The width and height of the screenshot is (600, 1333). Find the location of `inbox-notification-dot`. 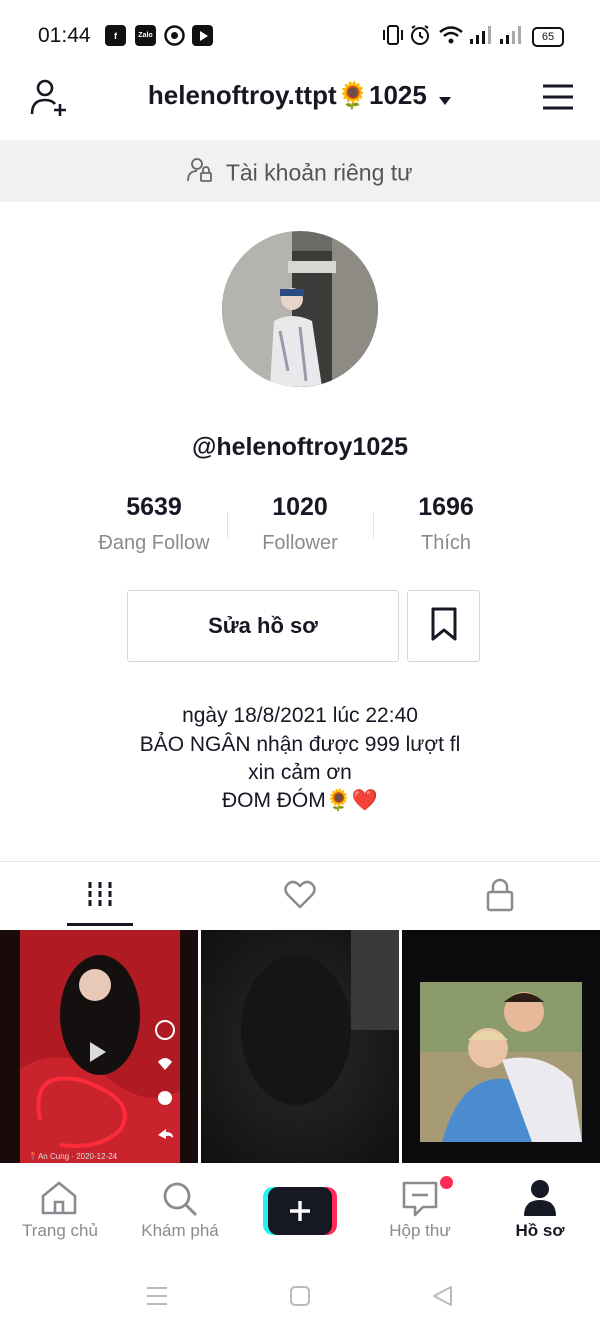

inbox-notification-dot is located at coordinates (446, 1182).